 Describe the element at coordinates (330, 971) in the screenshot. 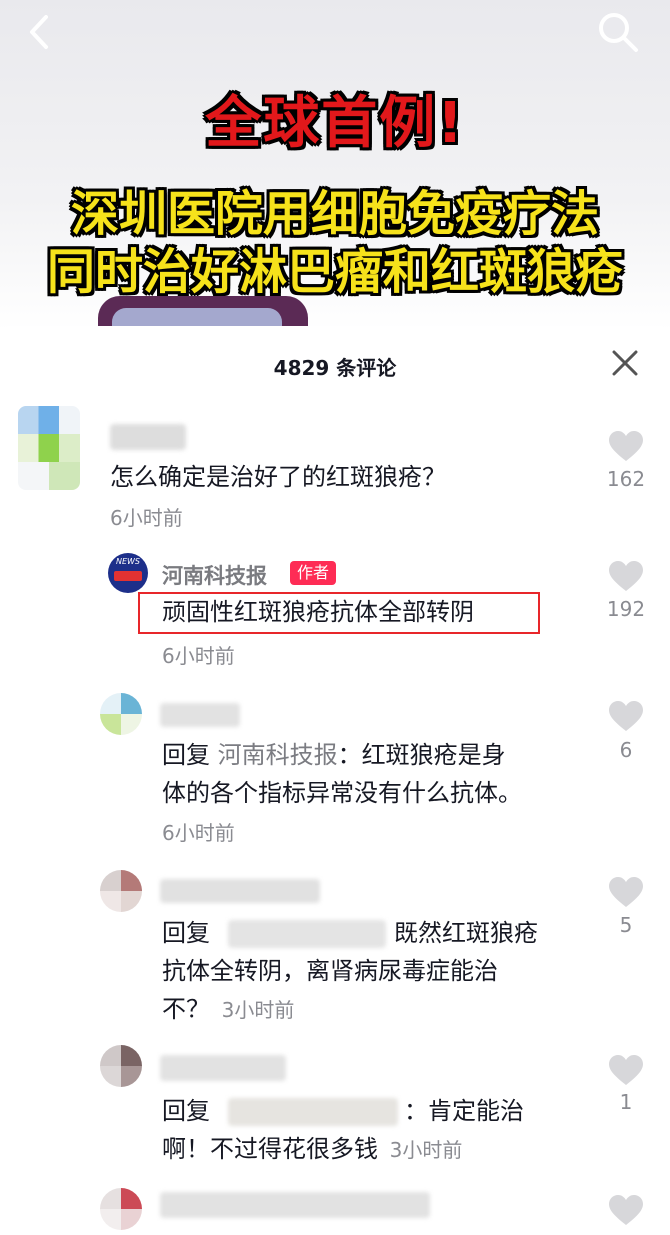

I see `comment-text-line2: 抗体全转阴，离肾病尿毒症能治` at that location.